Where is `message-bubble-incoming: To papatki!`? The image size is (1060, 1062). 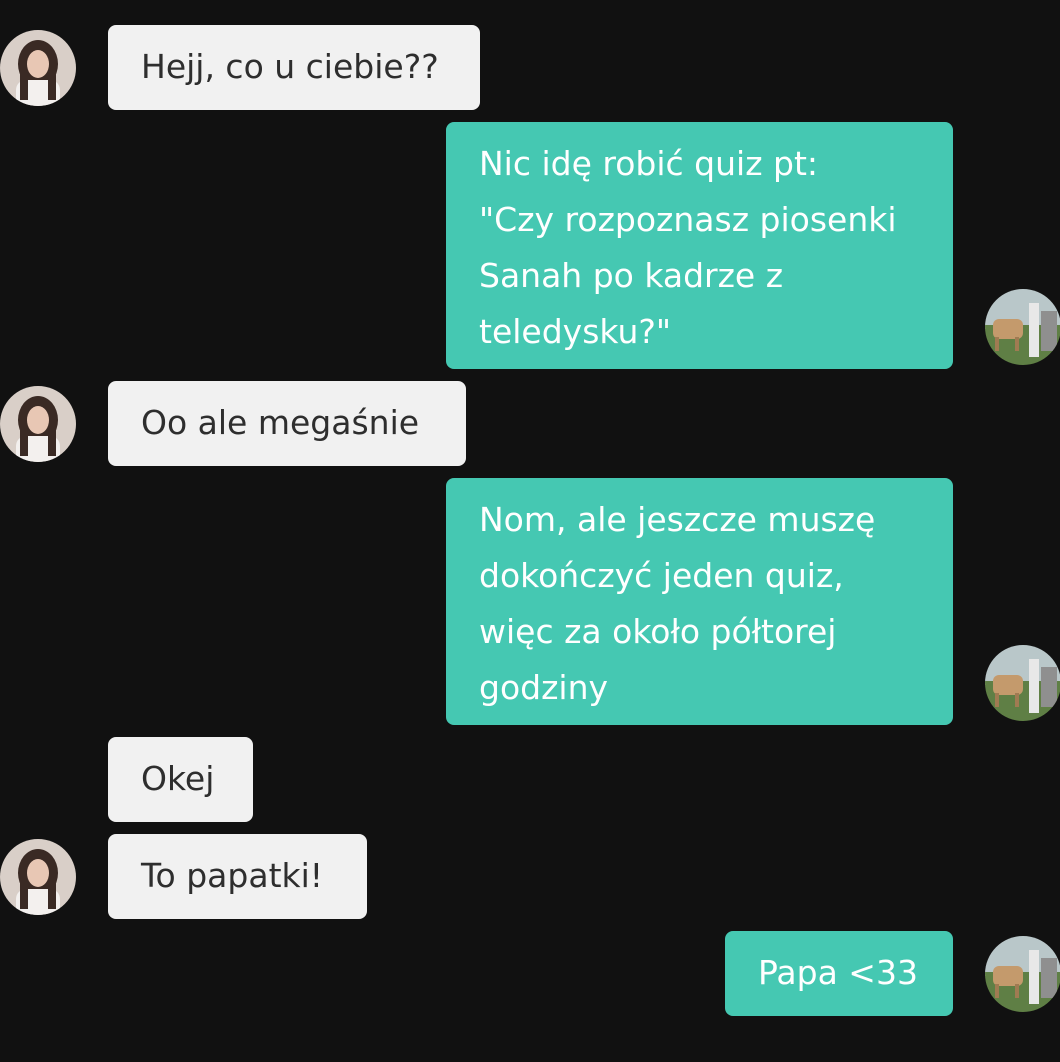
message-bubble-incoming: To papatki! is located at coordinates (237, 876).